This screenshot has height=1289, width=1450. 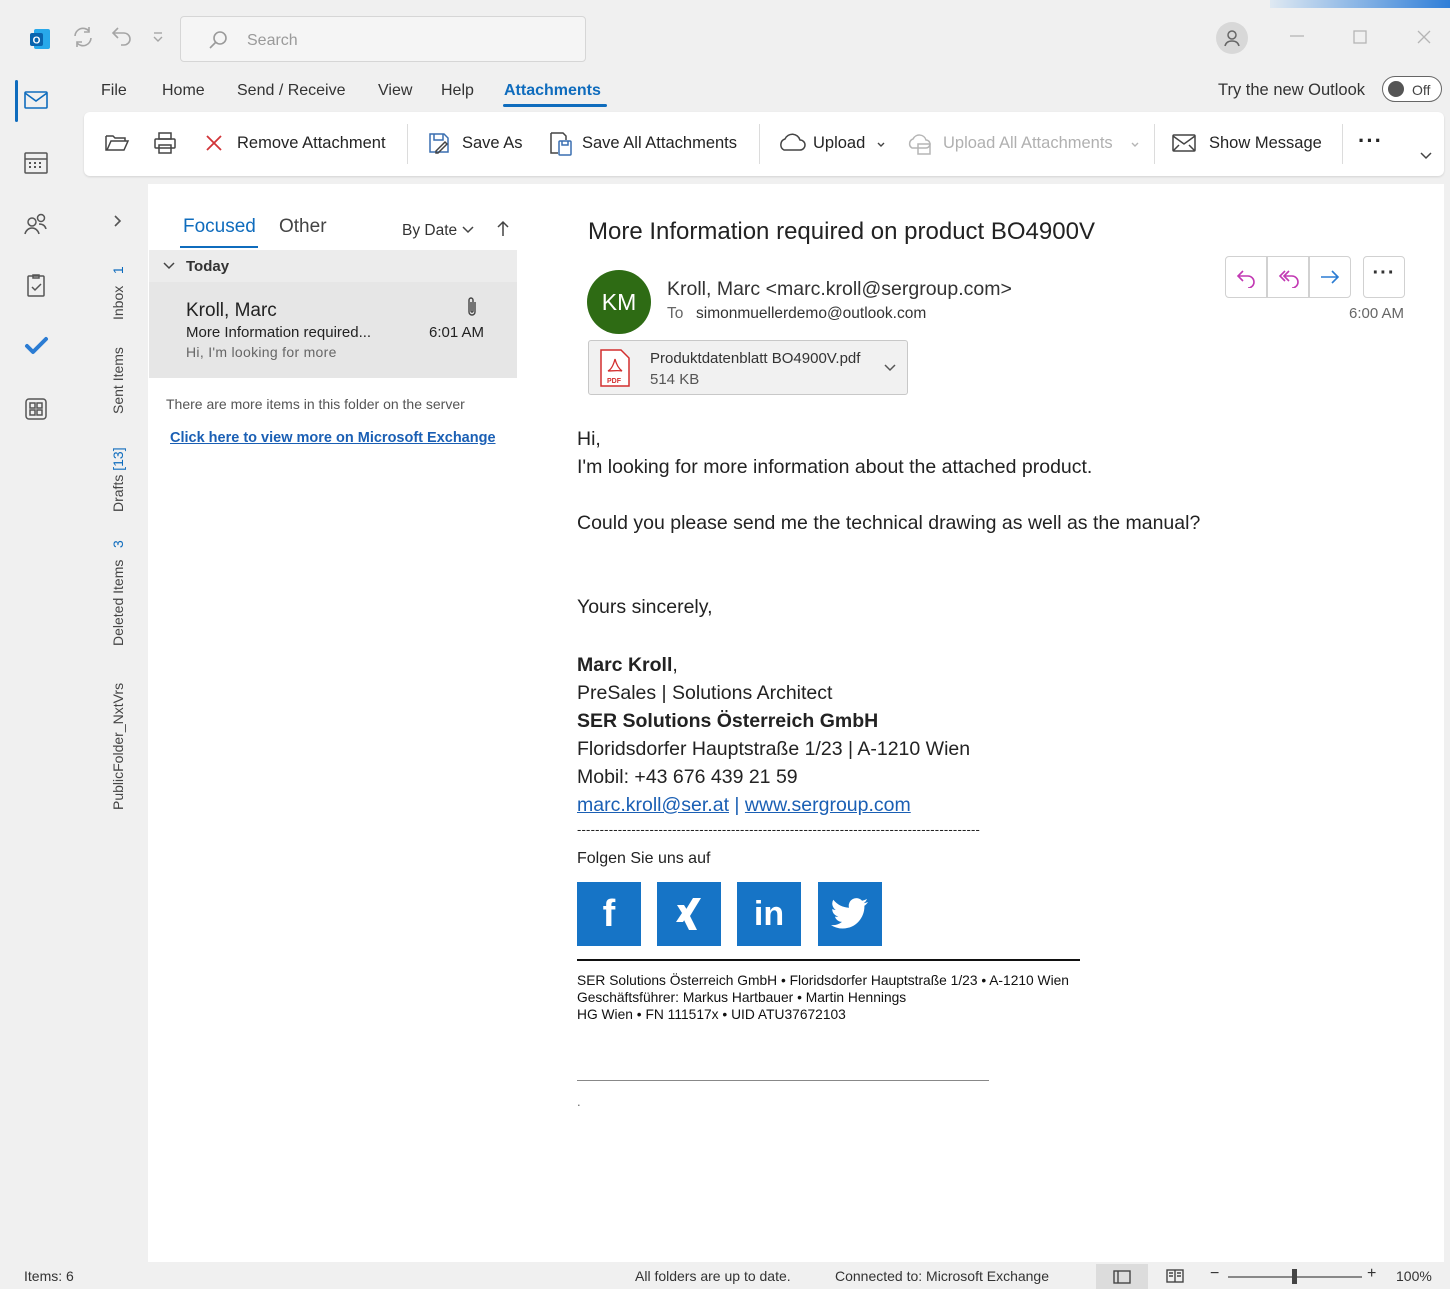 I want to click on active-tab-underline, so click(x=555, y=105).